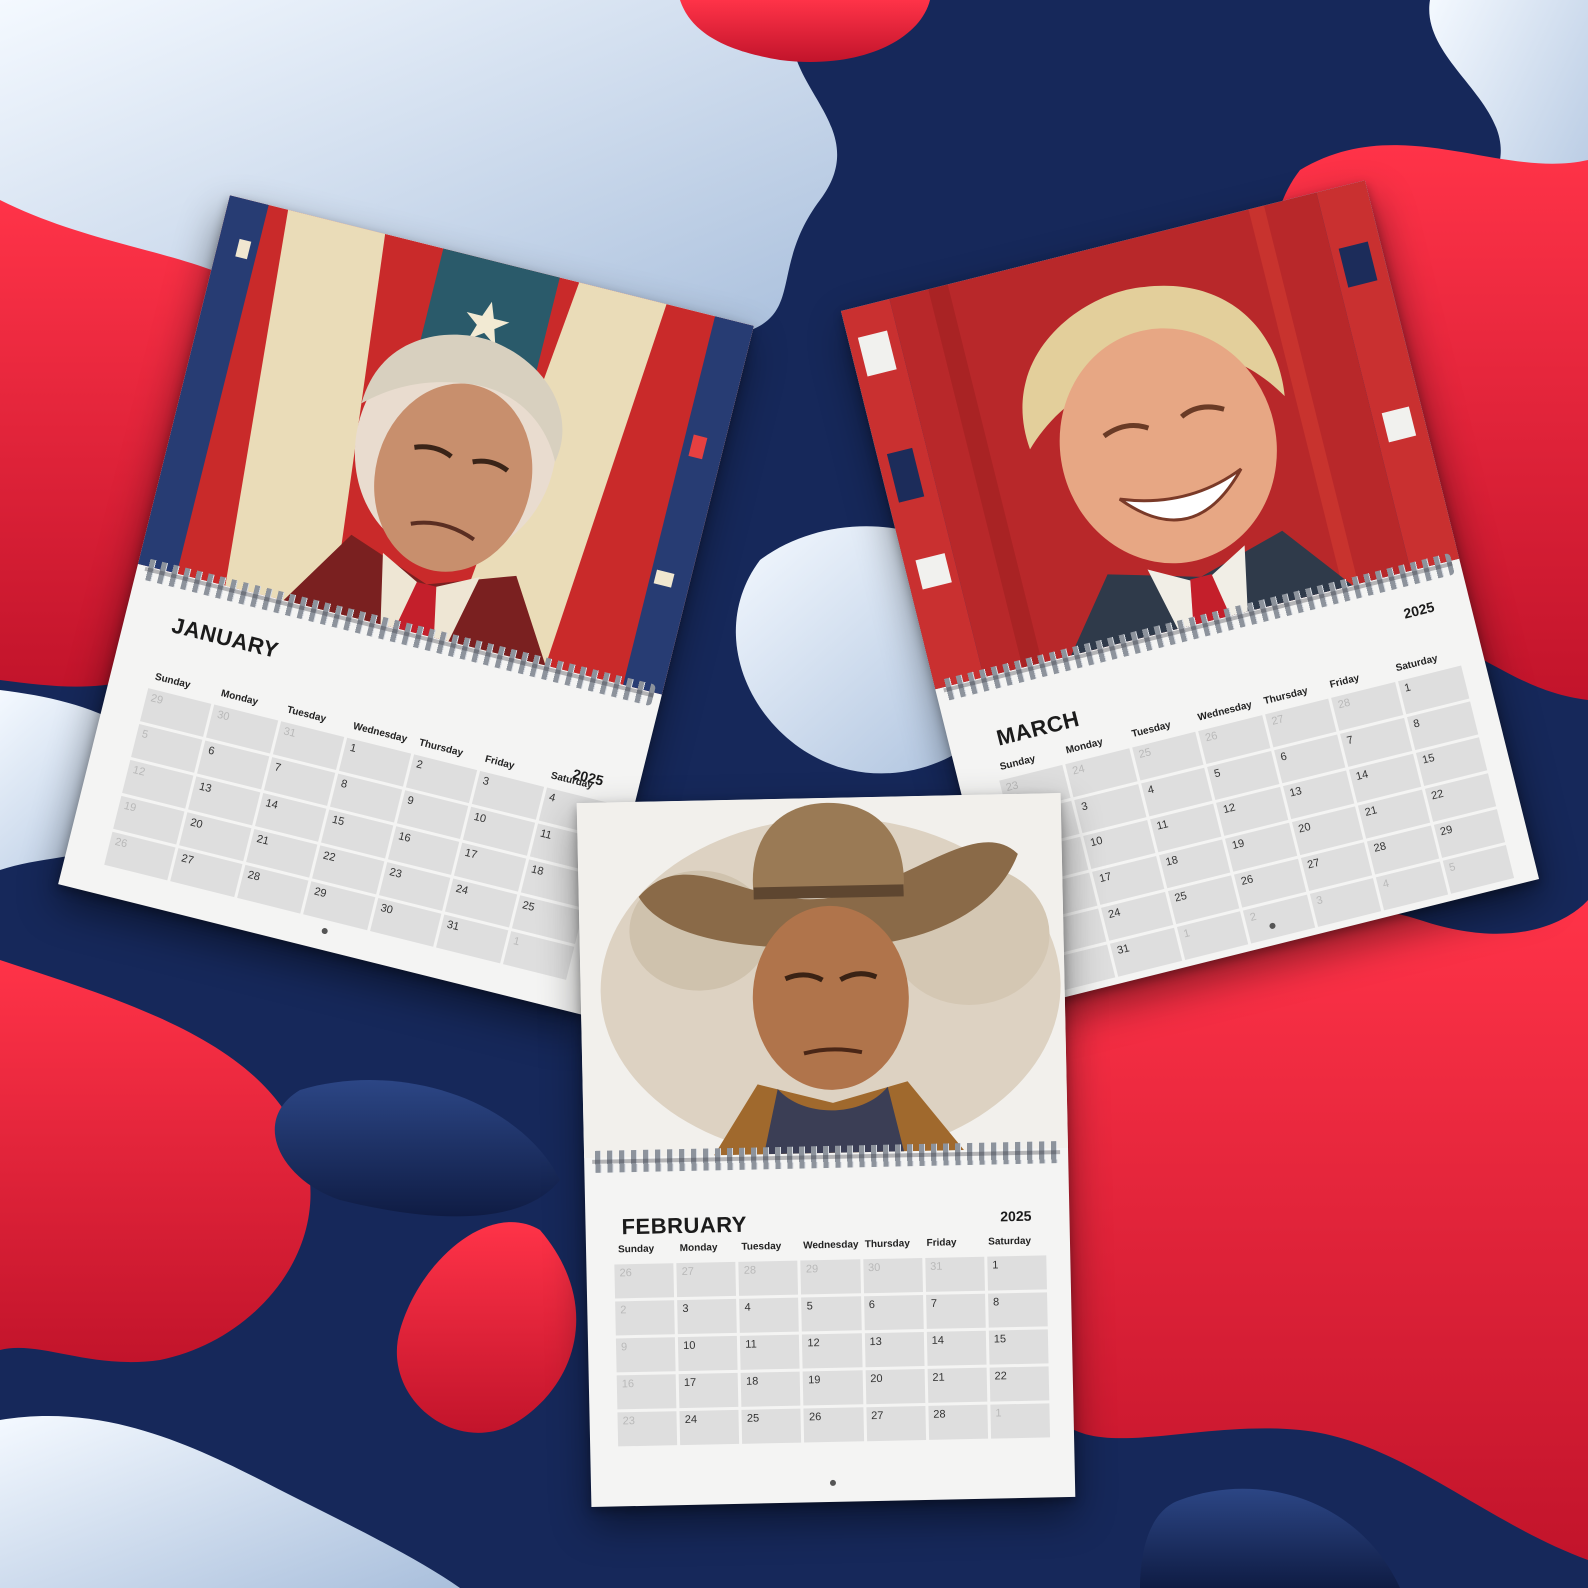 The width and height of the screenshot is (1588, 1588). What do you see at coordinates (831, 1314) in the screenshot?
I see `date-cell: 5` at bounding box center [831, 1314].